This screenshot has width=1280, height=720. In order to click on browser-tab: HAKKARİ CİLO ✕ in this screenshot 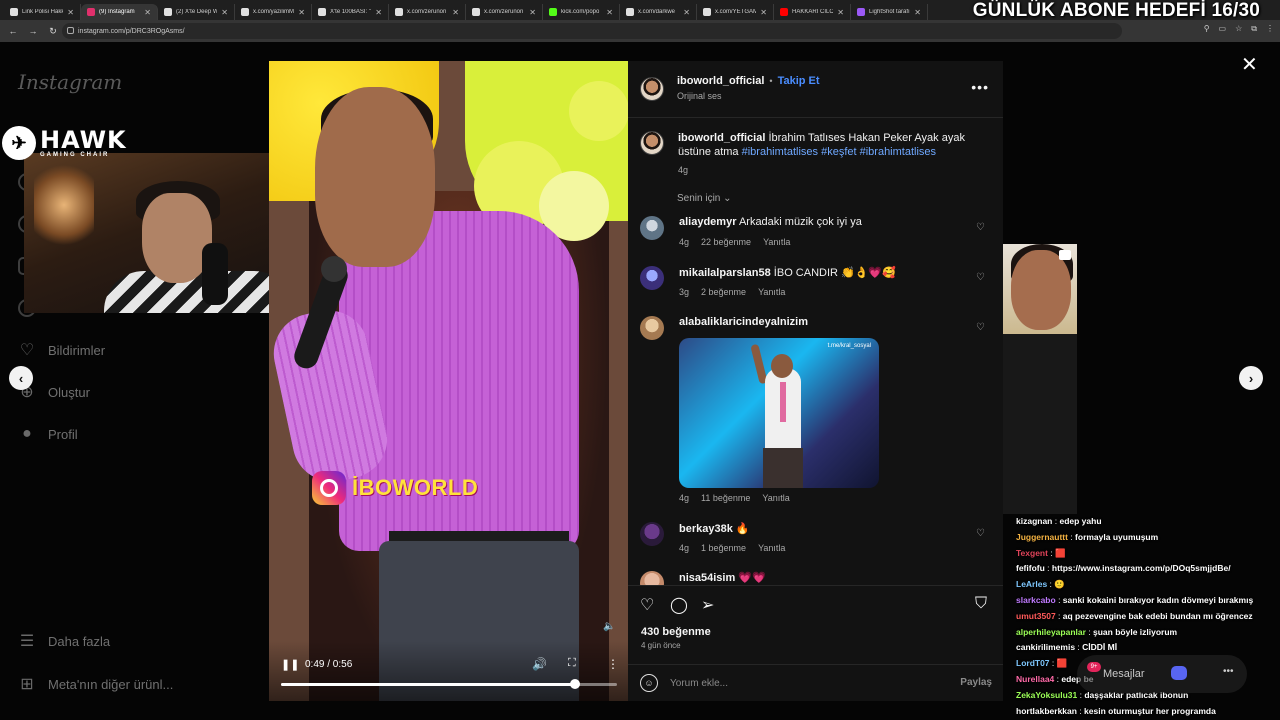, I will do `click(812, 12)`.